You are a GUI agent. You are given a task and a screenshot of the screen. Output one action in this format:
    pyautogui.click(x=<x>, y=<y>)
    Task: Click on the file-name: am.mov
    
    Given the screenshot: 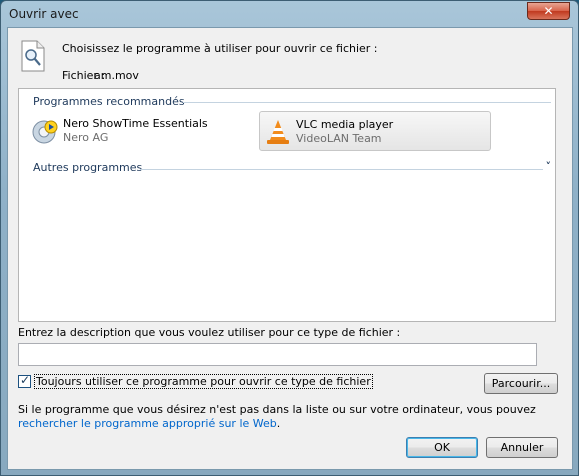 What is the action you would take?
    pyautogui.click(x=116, y=75)
    